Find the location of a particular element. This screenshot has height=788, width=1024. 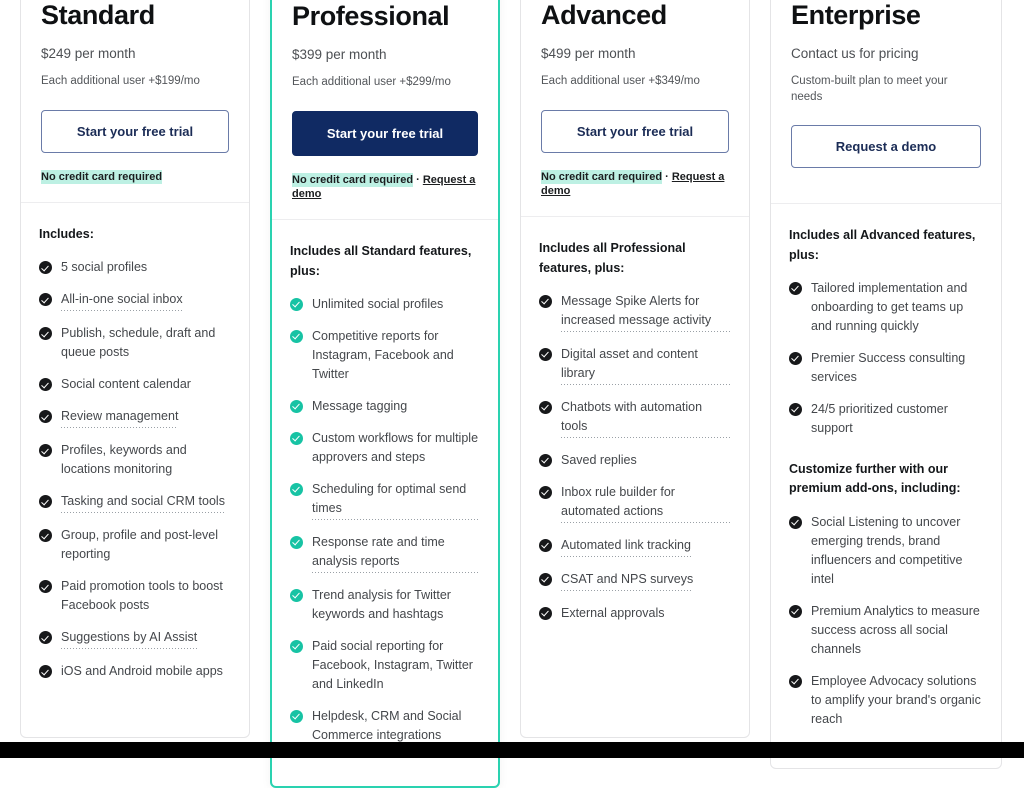

feature-label: Premier Success consulting services is located at coordinates (888, 368).